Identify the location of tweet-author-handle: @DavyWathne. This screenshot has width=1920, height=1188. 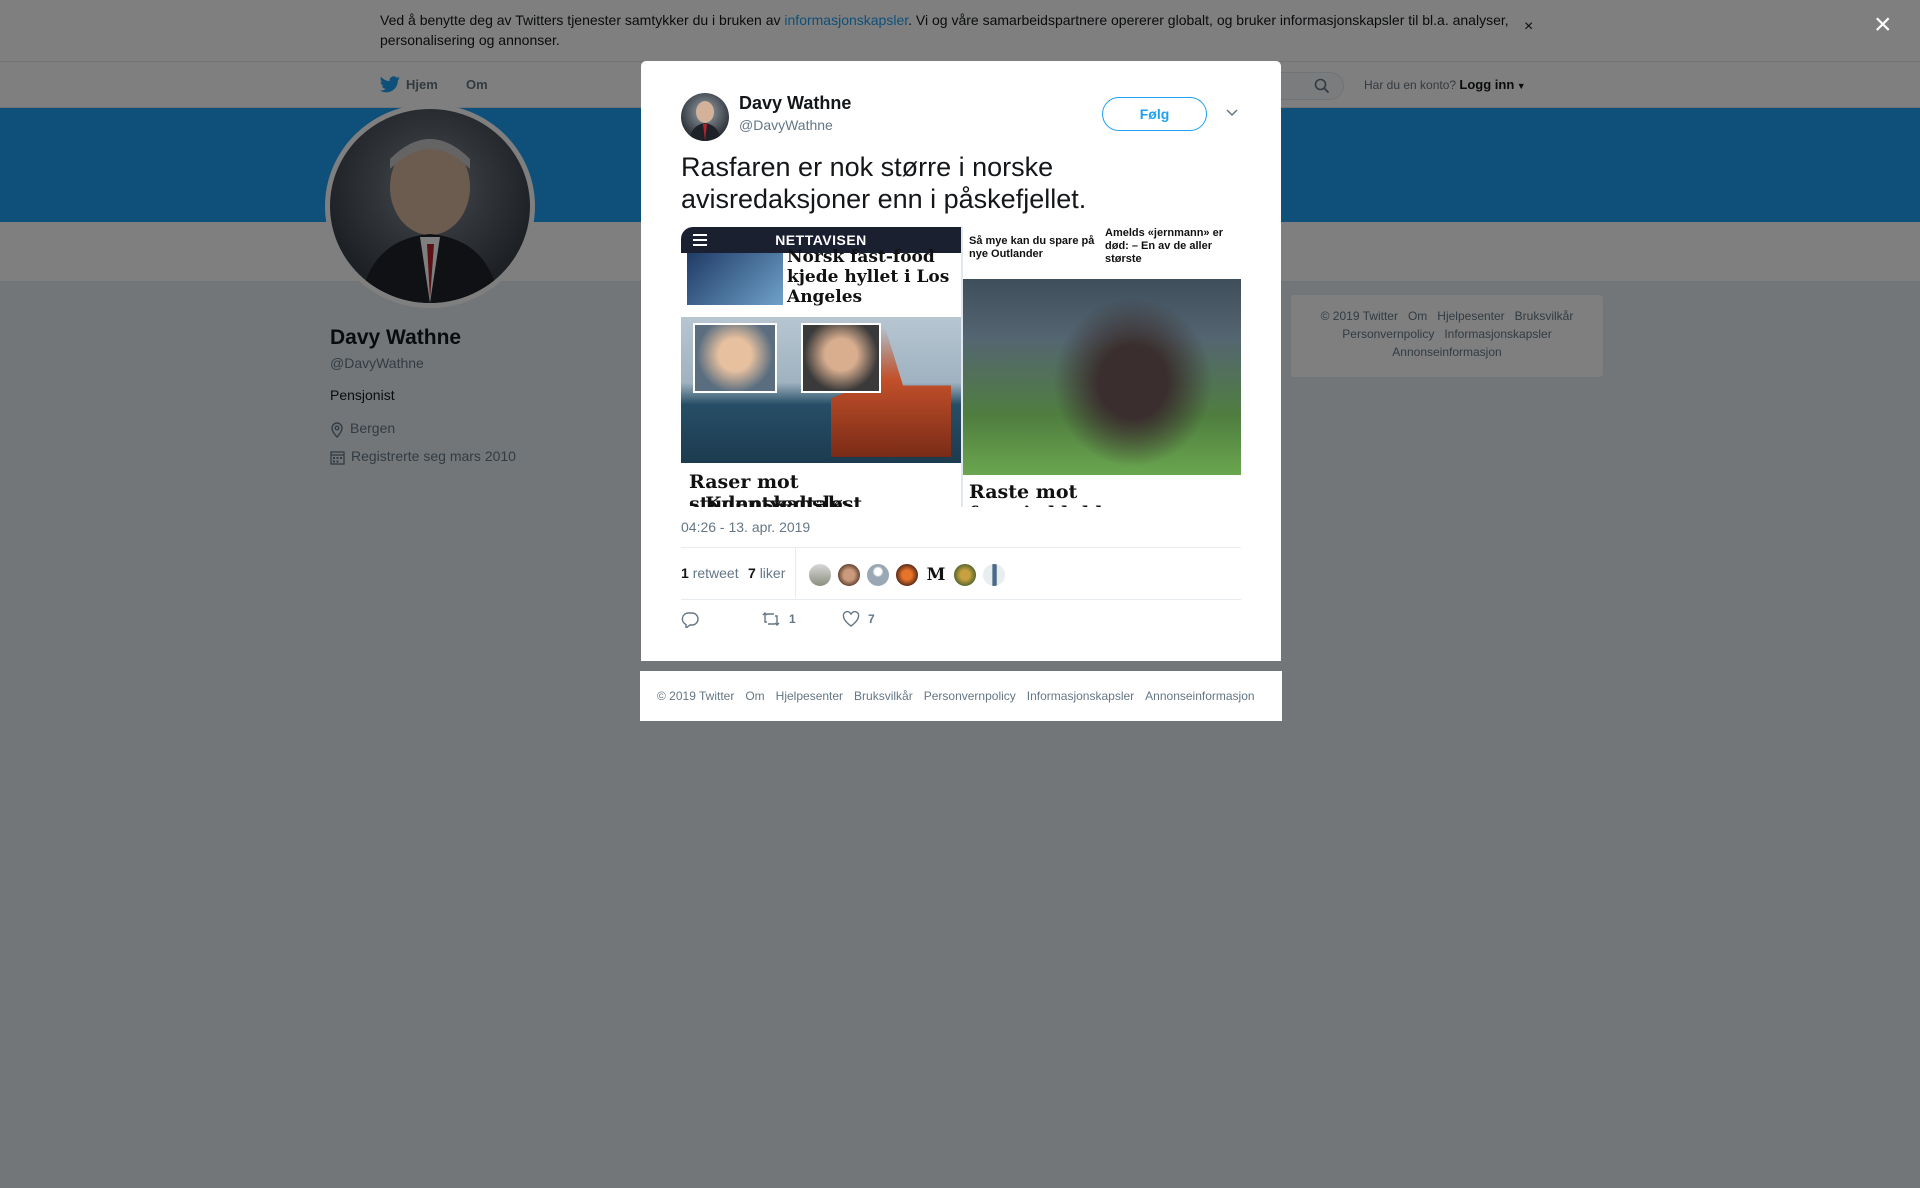
(786, 125).